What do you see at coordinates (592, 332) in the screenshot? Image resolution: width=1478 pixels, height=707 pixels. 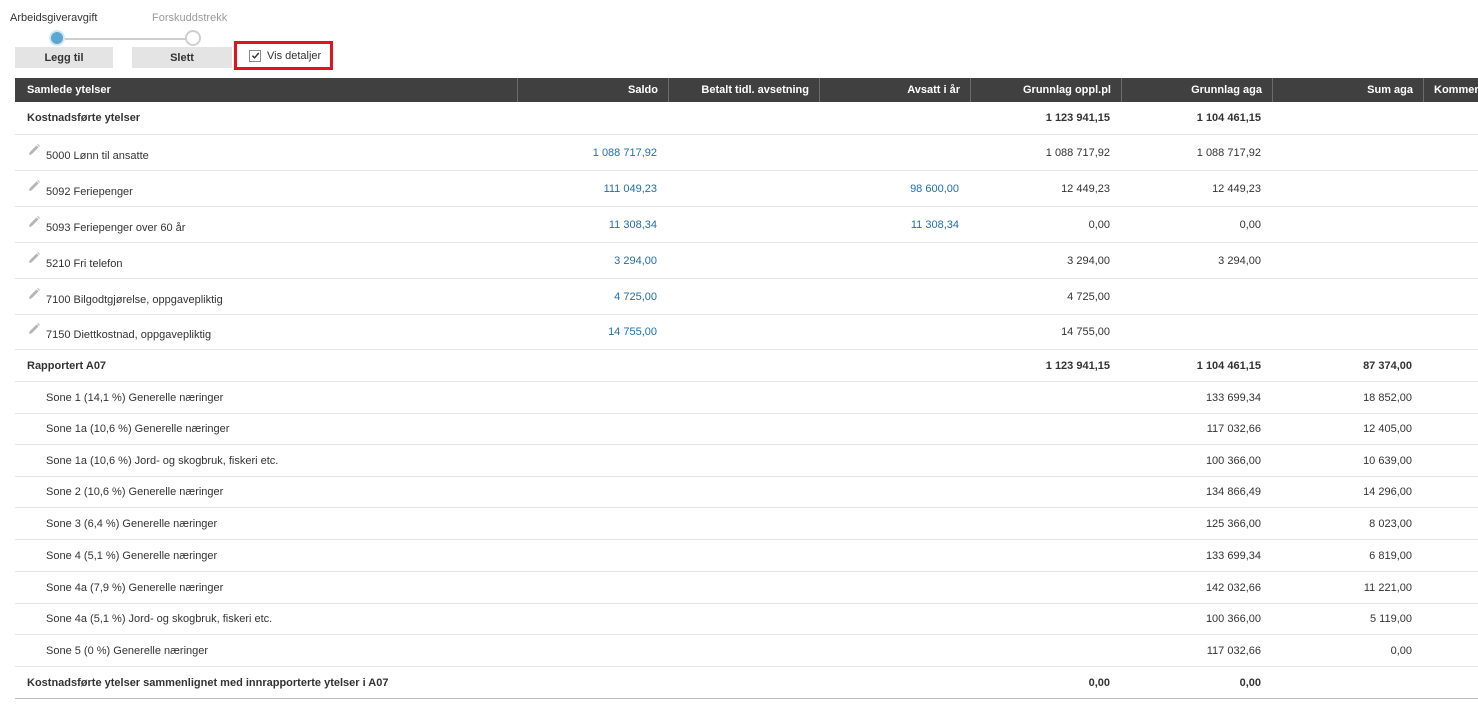 I see `cell-saldo: 14 755,00` at bounding box center [592, 332].